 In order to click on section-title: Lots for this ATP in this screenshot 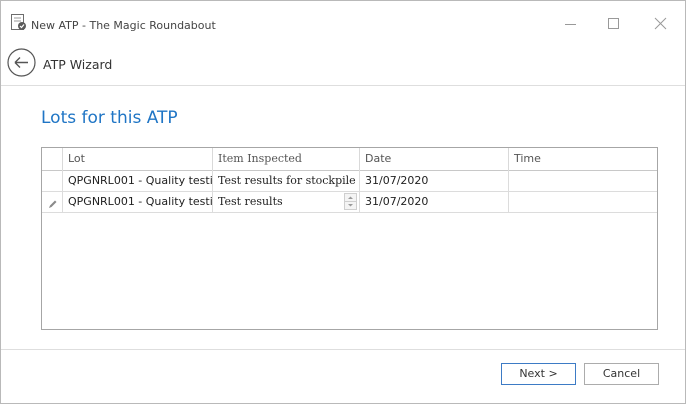, I will do `click(109, 118)`.